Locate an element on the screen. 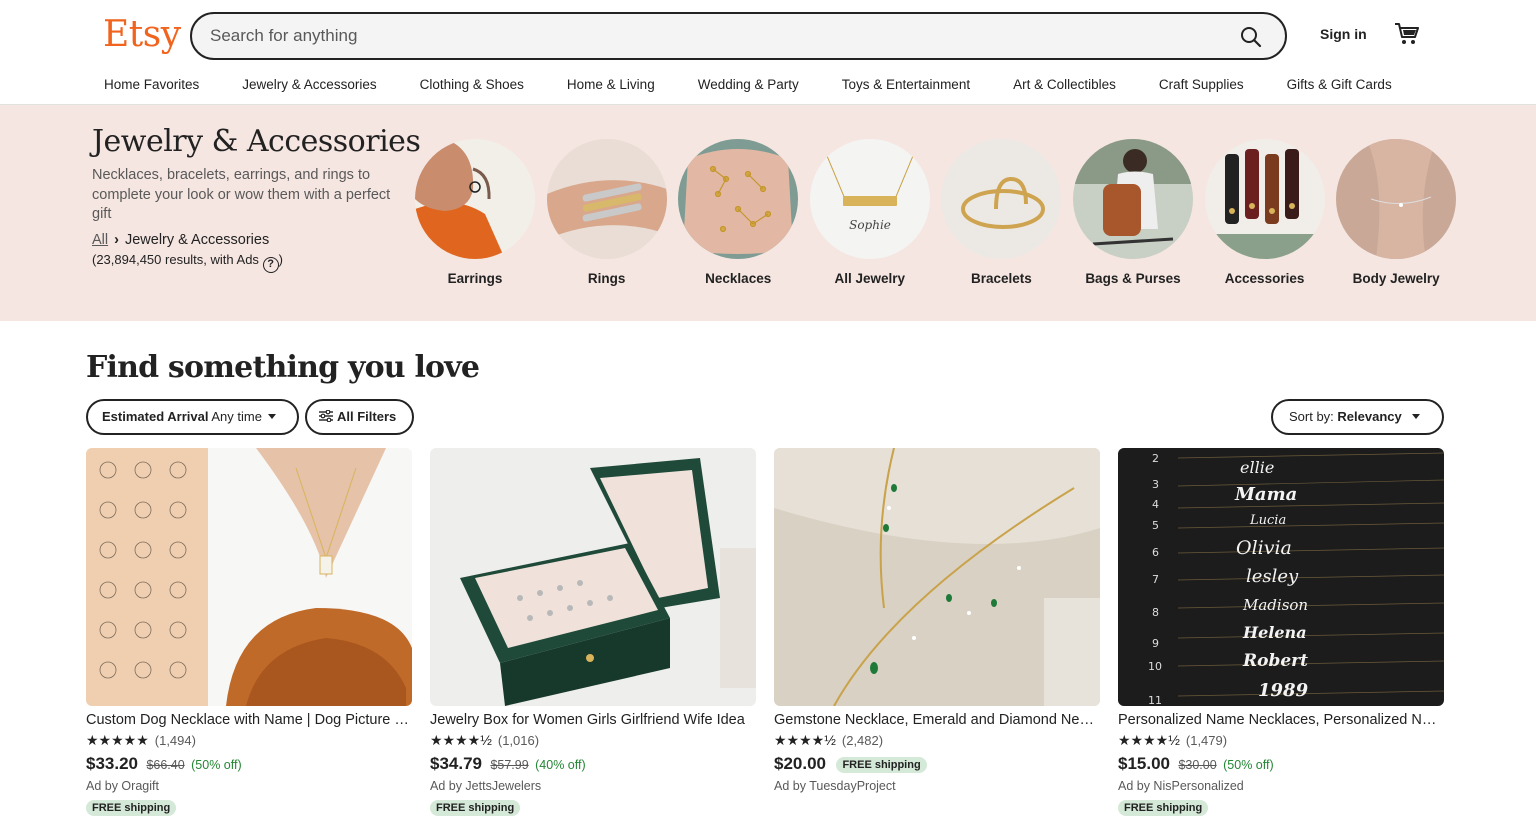 The width and height of the screenshot is (1536, 824). subcategory-label: Bags & Purses is located at coordinates (1133, 278).